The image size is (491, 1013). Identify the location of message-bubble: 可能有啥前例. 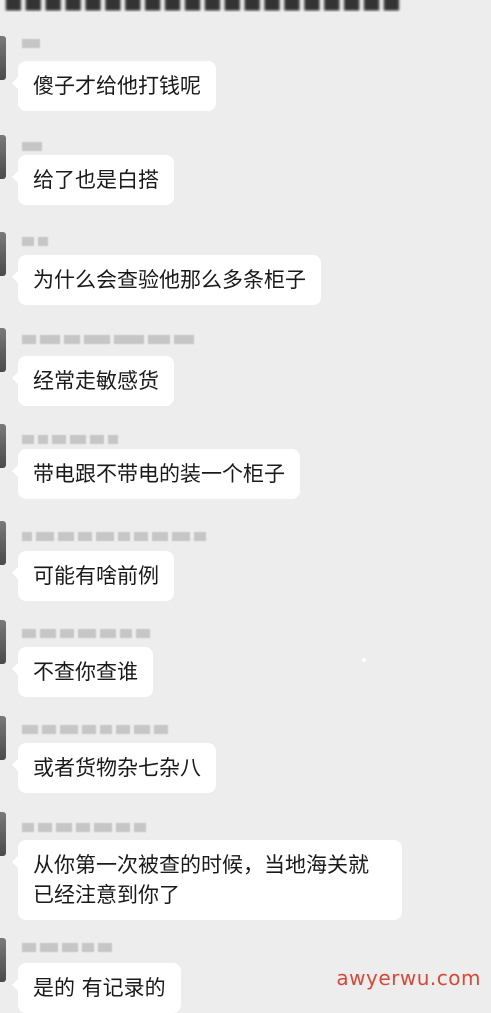
(93, 576).